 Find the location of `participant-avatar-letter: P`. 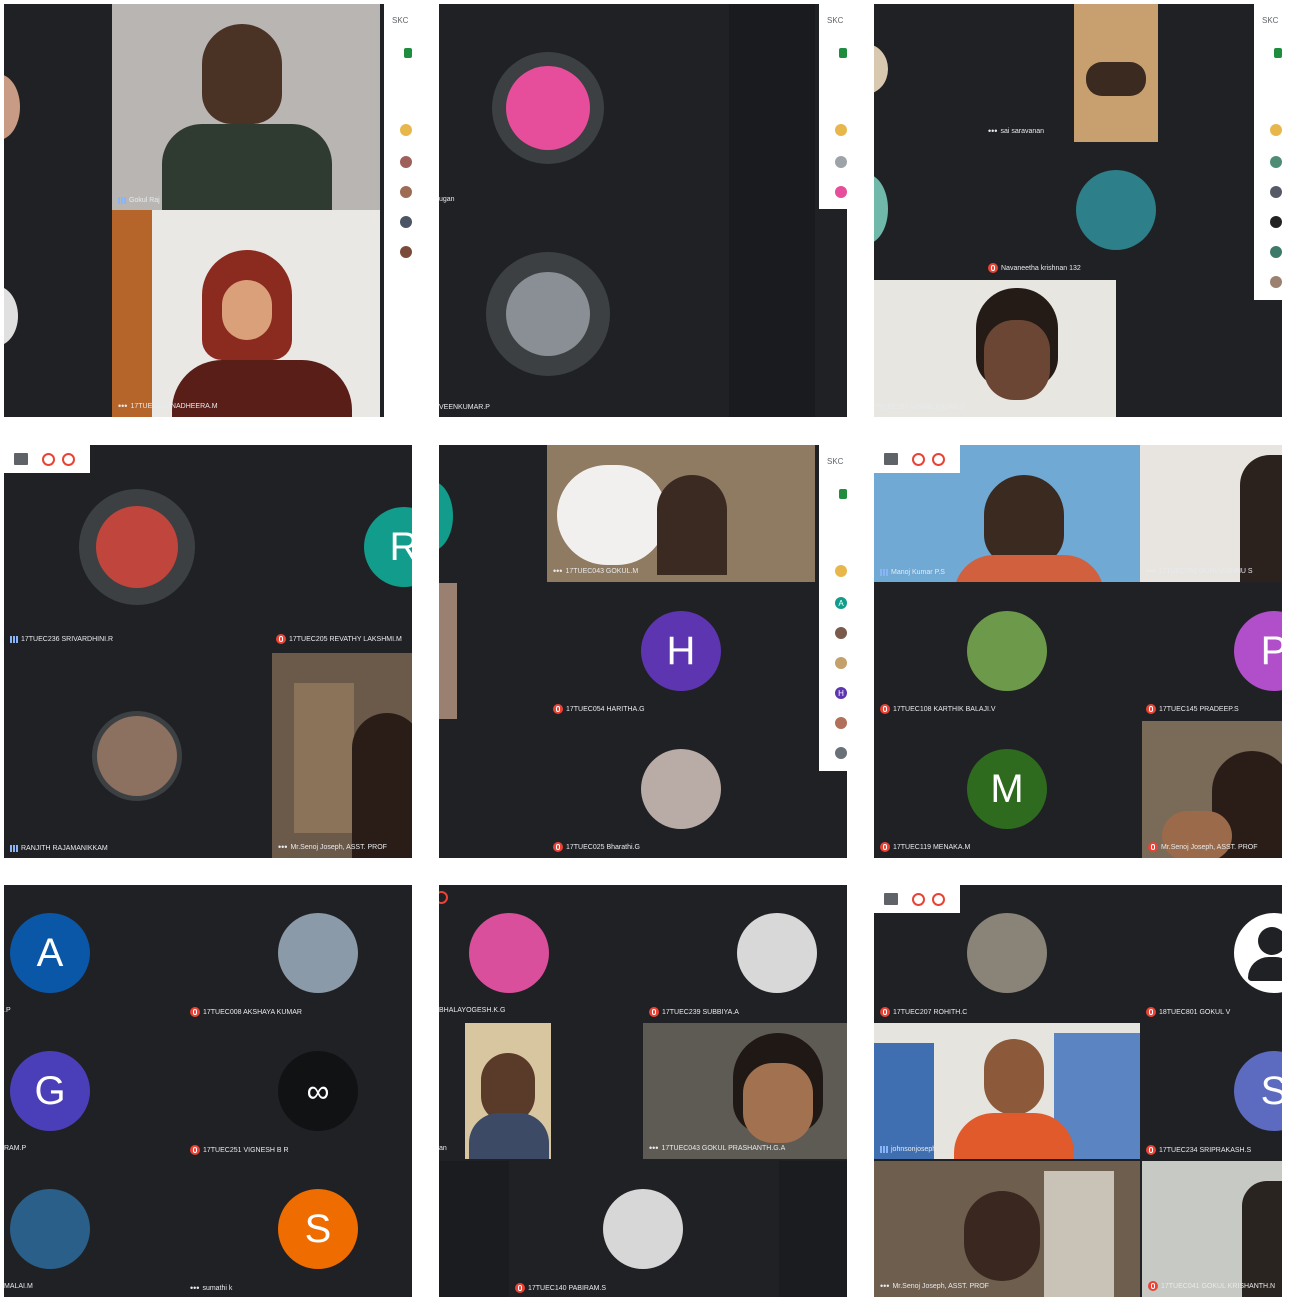

participant-avatar-letter: P is located at coordinates (1258, 651).